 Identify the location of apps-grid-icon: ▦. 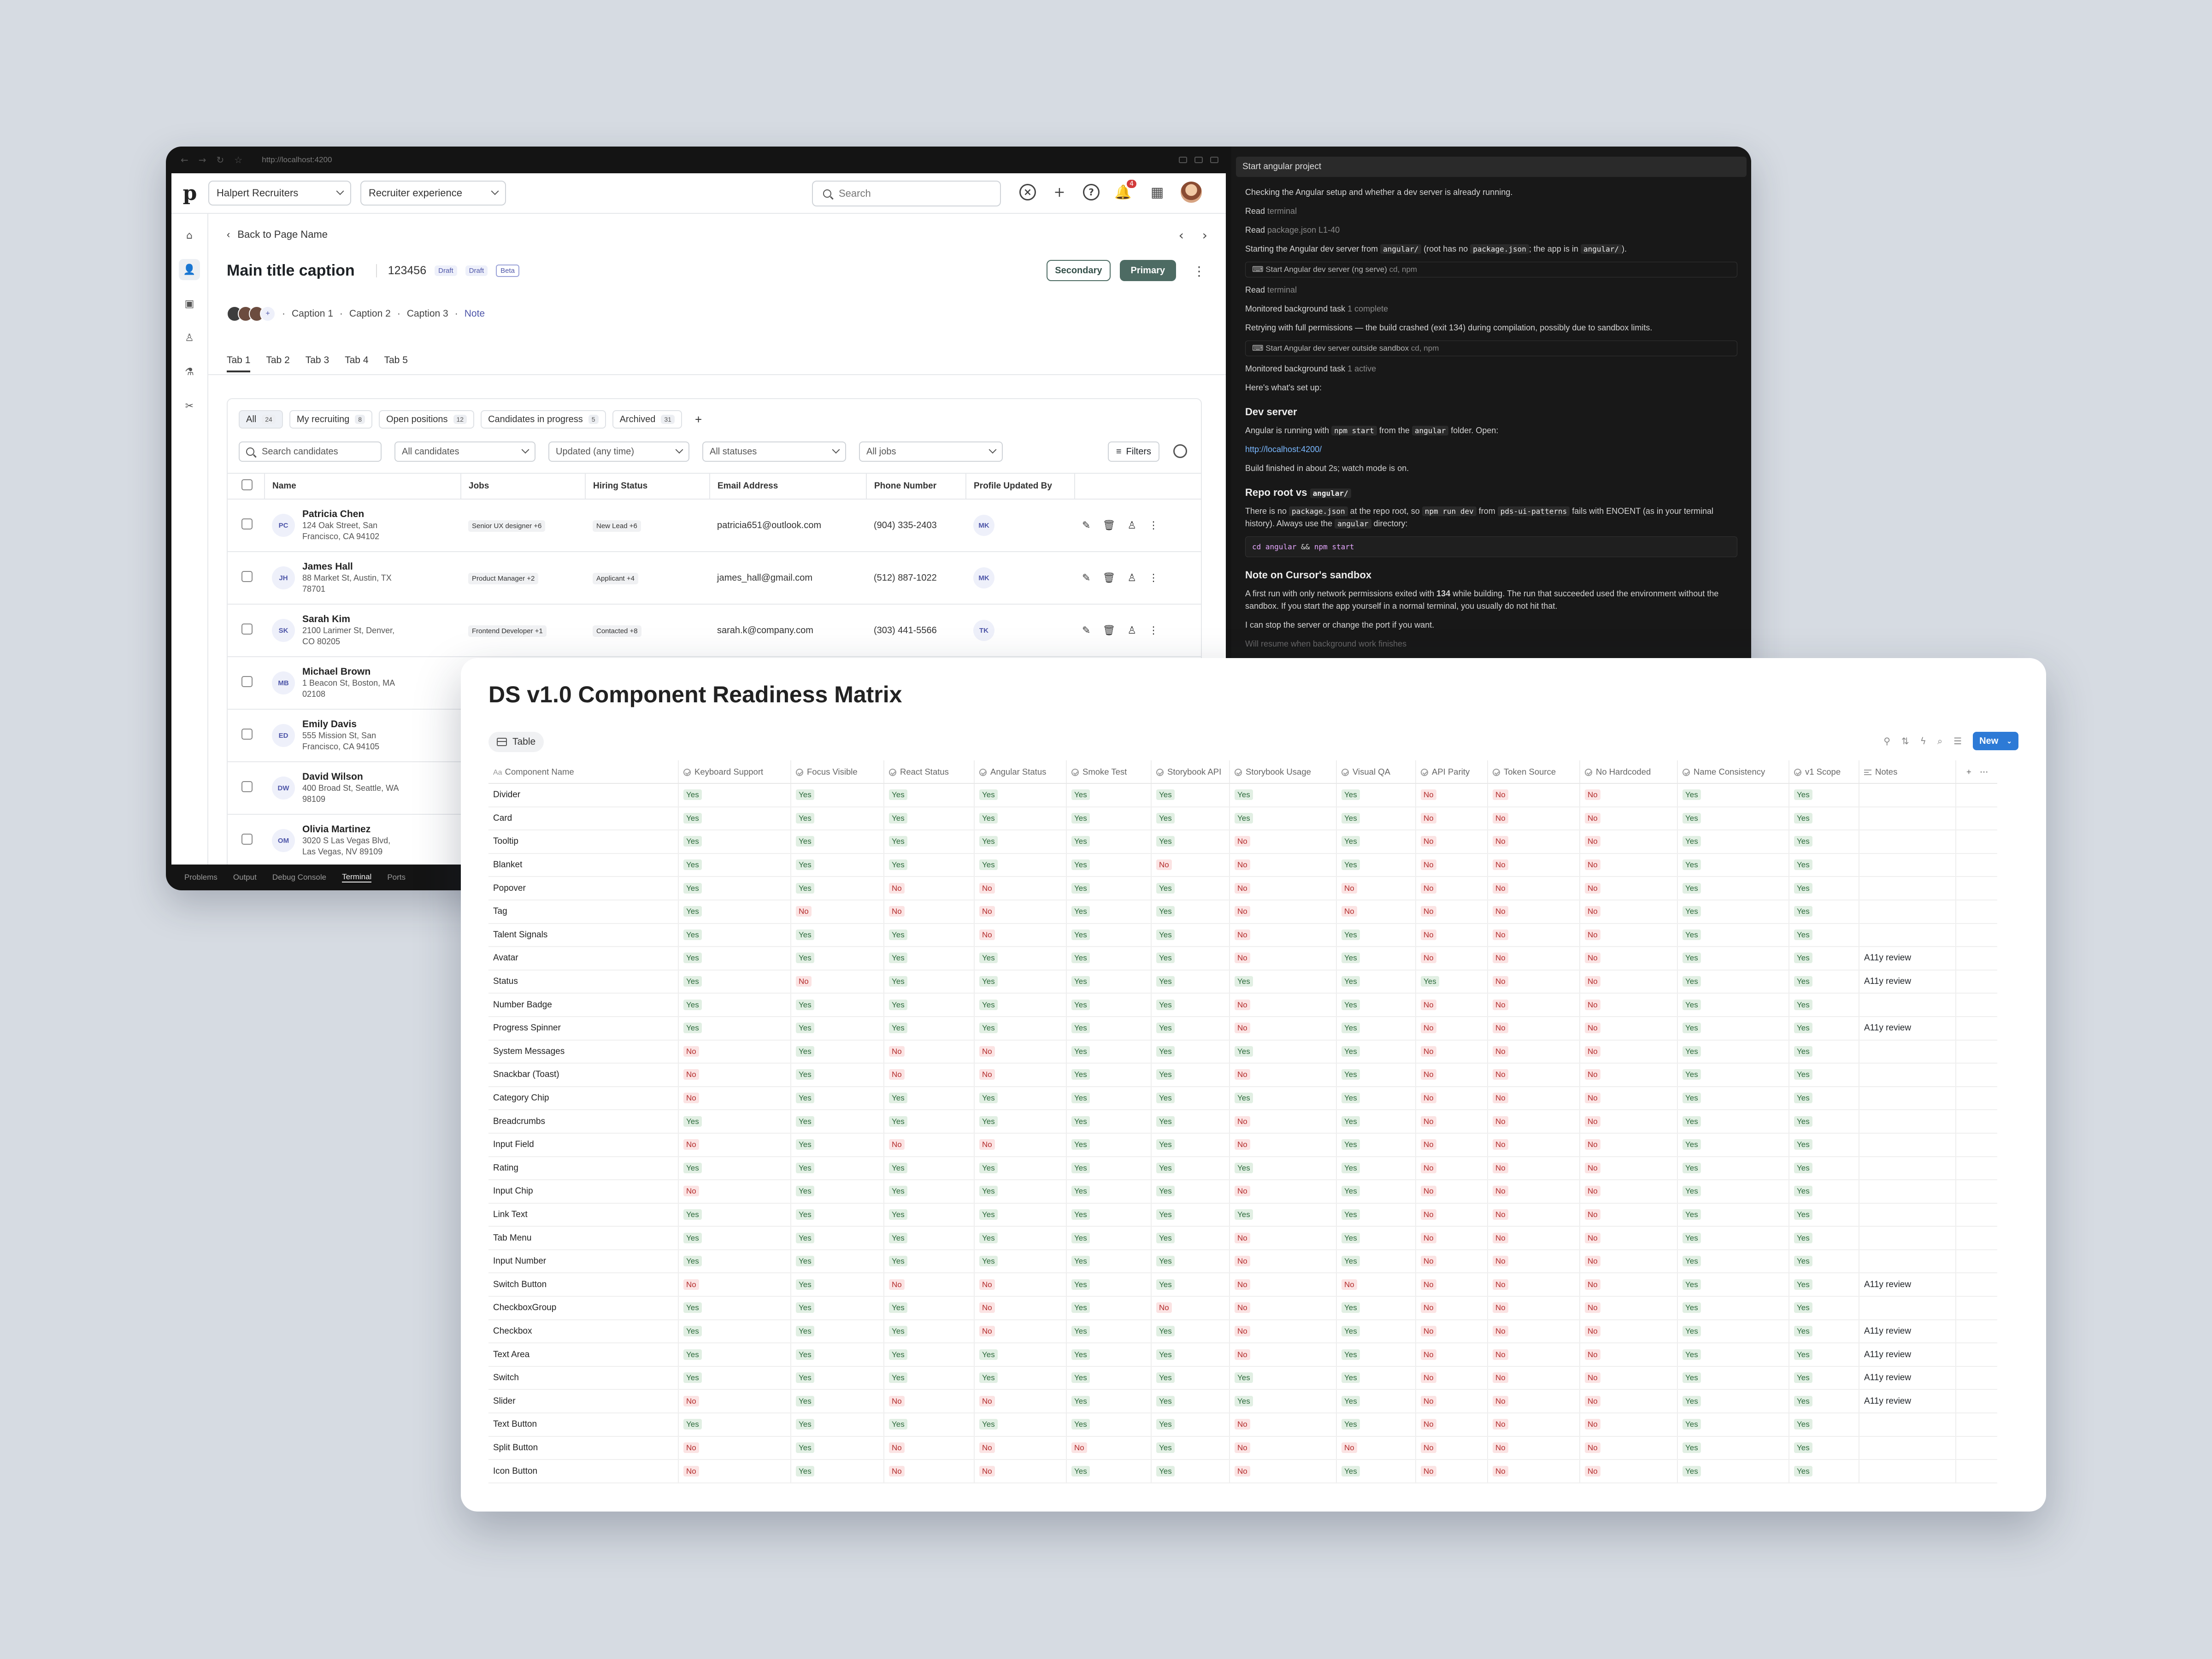
(1157, 192).